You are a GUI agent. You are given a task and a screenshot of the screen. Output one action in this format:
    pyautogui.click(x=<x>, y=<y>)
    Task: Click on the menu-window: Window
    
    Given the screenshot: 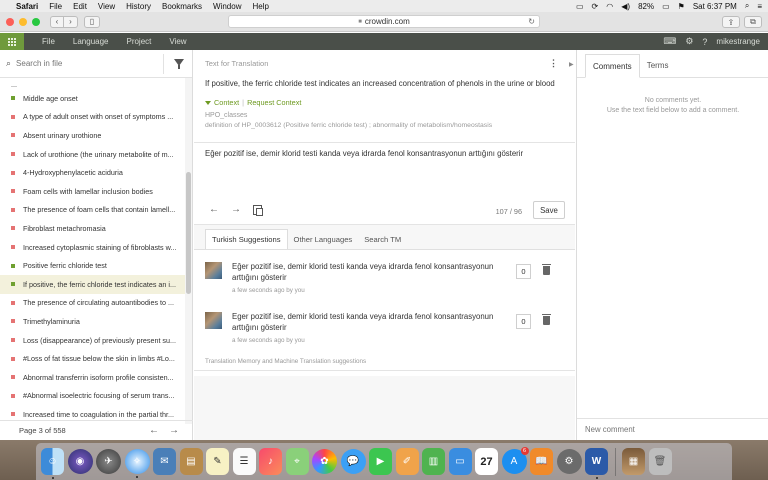 What is the action you would take?
    pyautogui.click(x=227, y=6)
    